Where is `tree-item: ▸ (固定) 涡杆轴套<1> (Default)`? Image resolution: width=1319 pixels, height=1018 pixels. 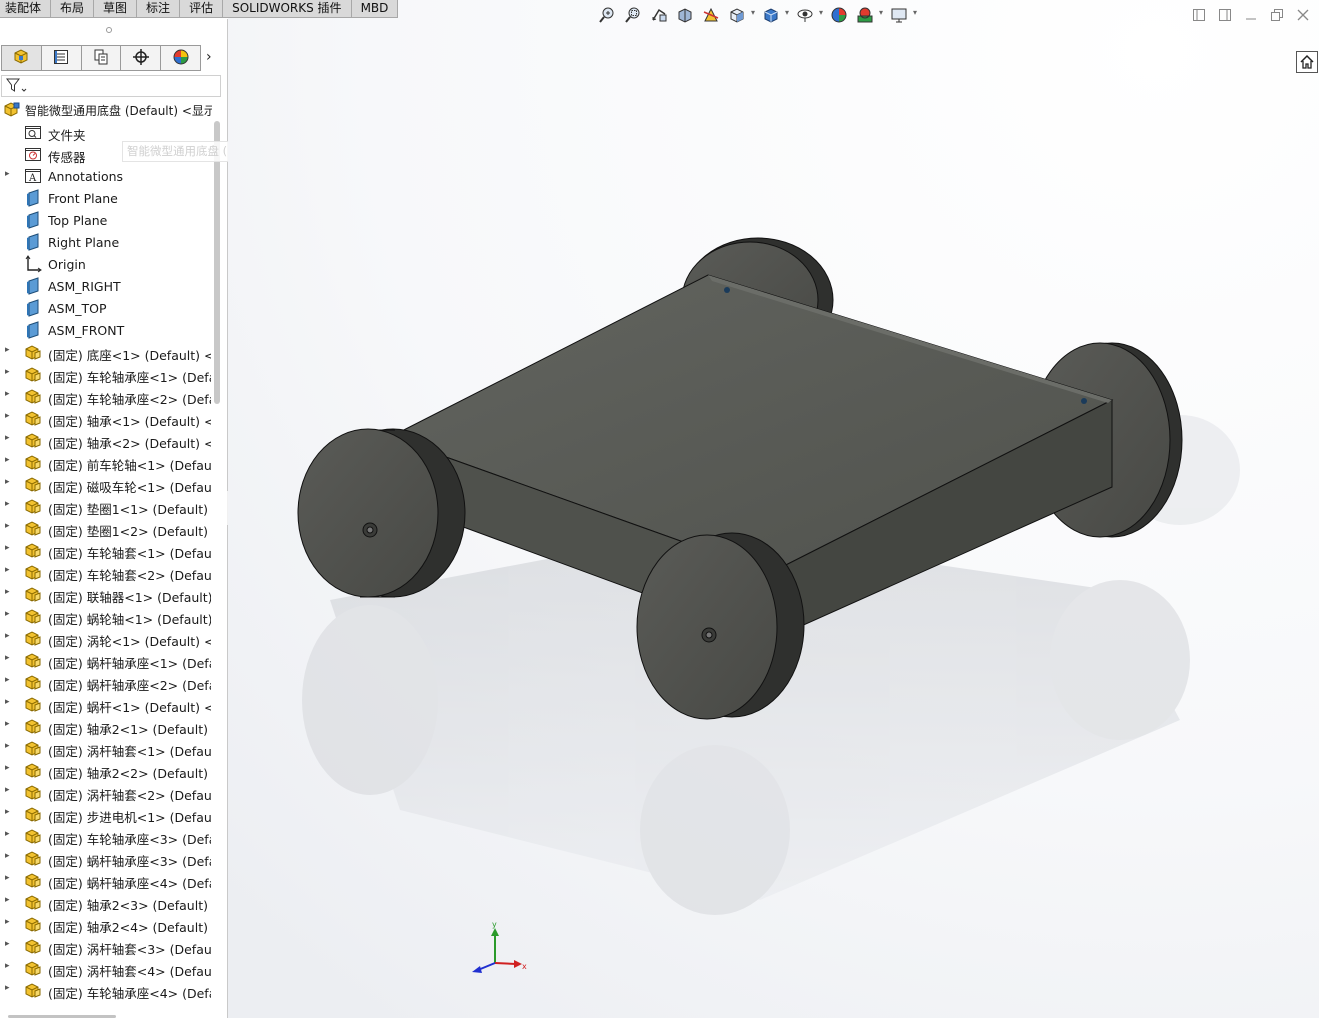
tree-item: ▸ (固定) 涡杆轴套<1> (Default) is located at coordinates (106, 748).